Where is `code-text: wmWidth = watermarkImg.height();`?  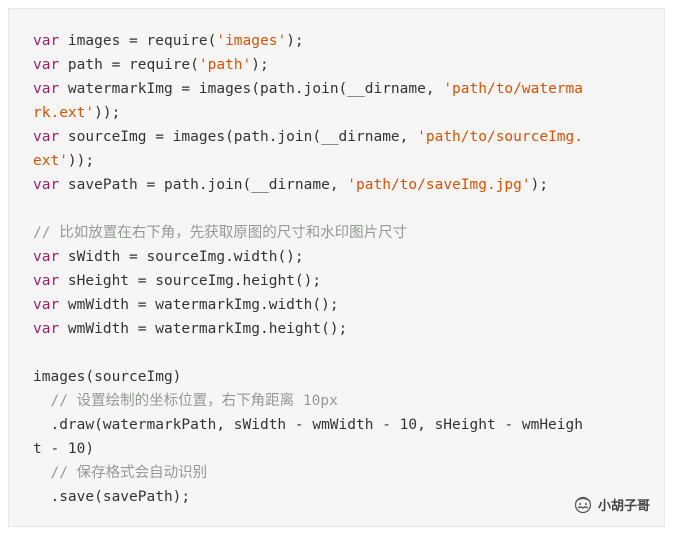
code-text: wmWidth = watermarkImg.height(); is located at coordinates (203, 329).